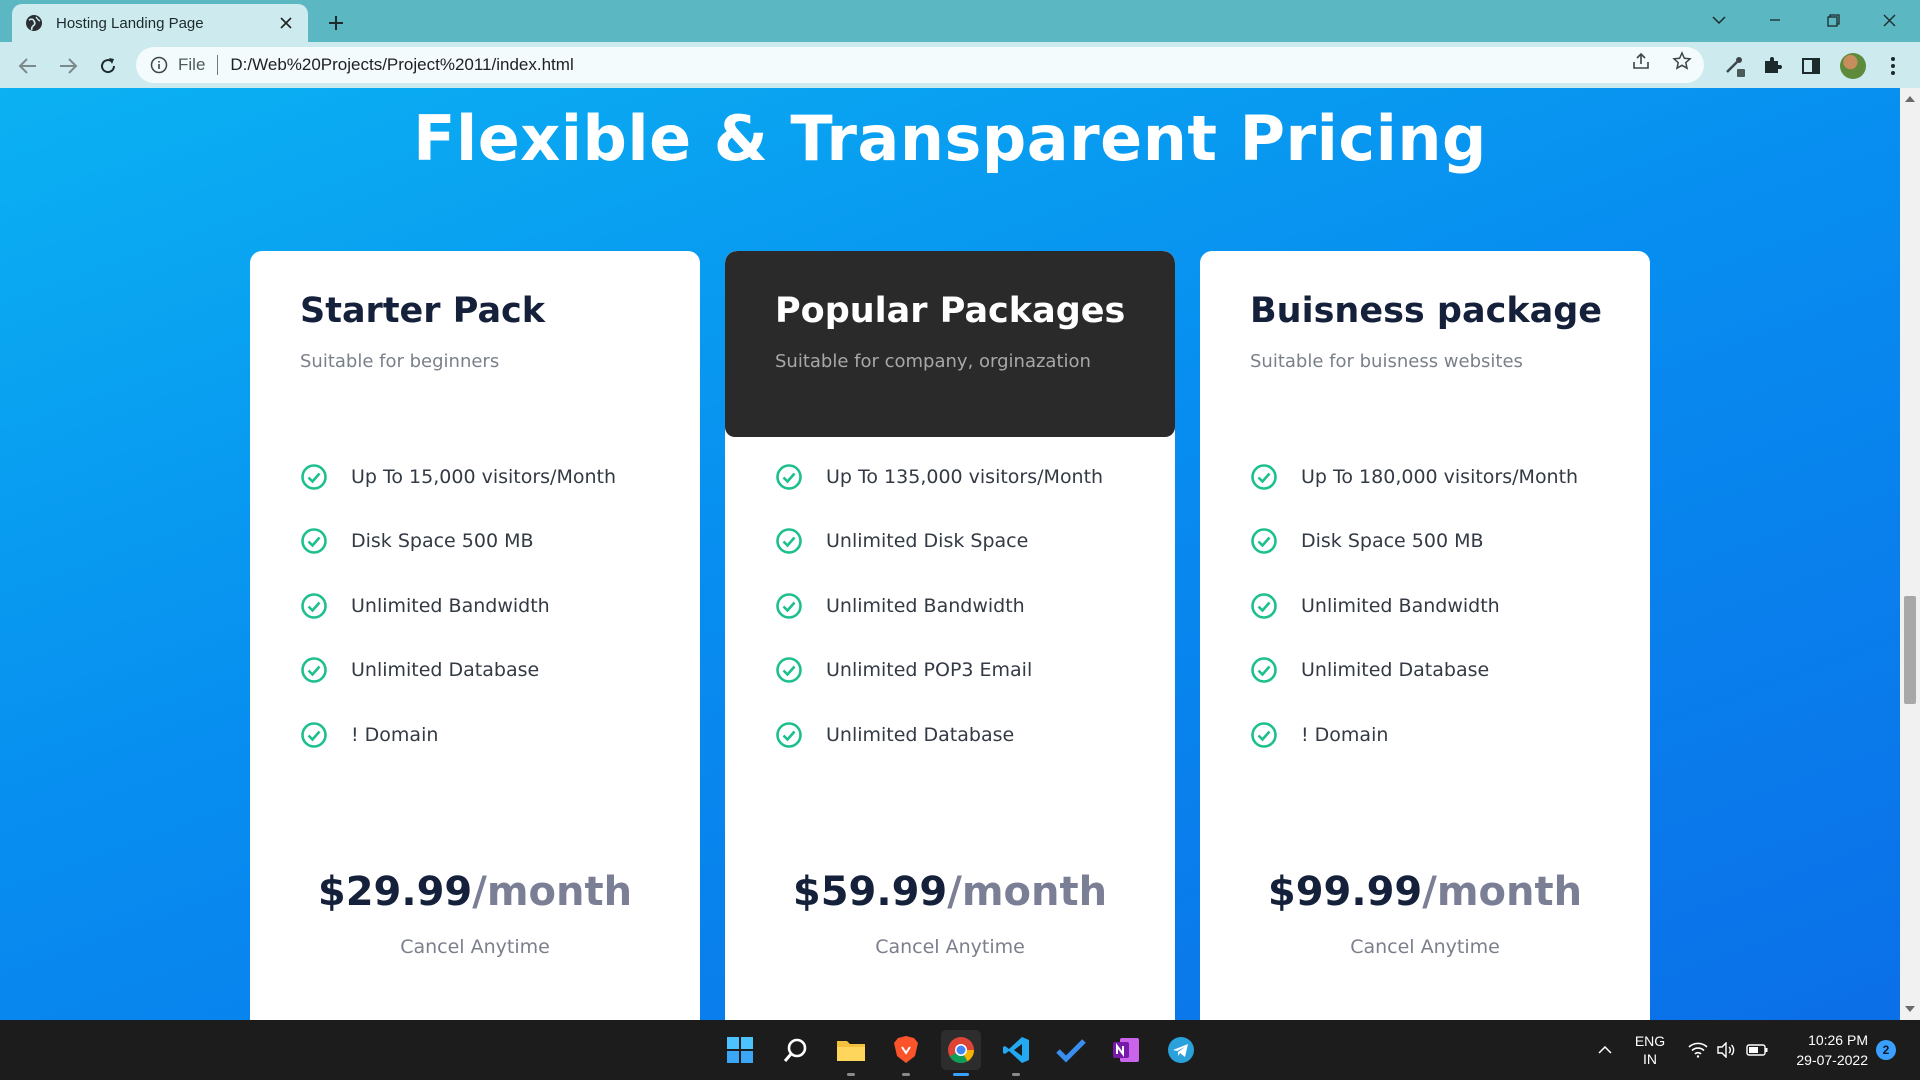 This screenshot has width=1920, height=1080. Describe the element at coordinates (1838, 1040) in the screenshot. I see `clock-time: 10:26 PM` at that location.